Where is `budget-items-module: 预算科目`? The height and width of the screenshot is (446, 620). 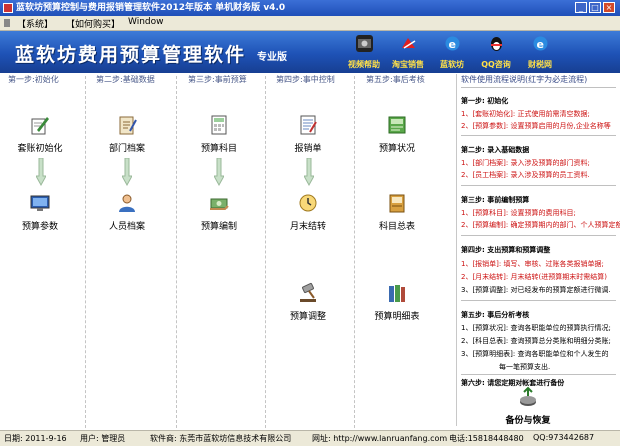
budget-items-module: 预算科目 is located at coordinates (219, 134).